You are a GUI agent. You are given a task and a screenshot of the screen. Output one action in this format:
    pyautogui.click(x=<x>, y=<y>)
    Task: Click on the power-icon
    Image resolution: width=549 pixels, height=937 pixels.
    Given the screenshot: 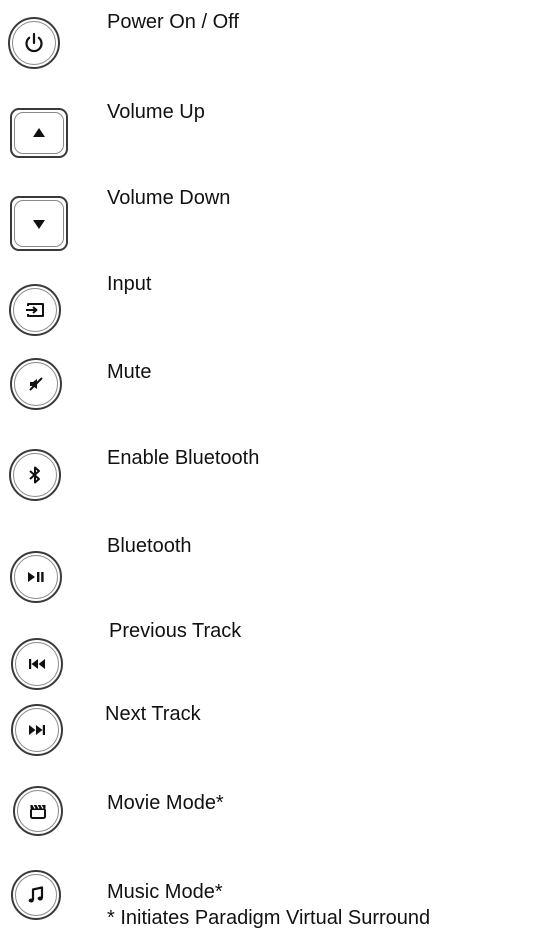 What is the action you would take?
    pyautogui.click(x=34, y=42)
    